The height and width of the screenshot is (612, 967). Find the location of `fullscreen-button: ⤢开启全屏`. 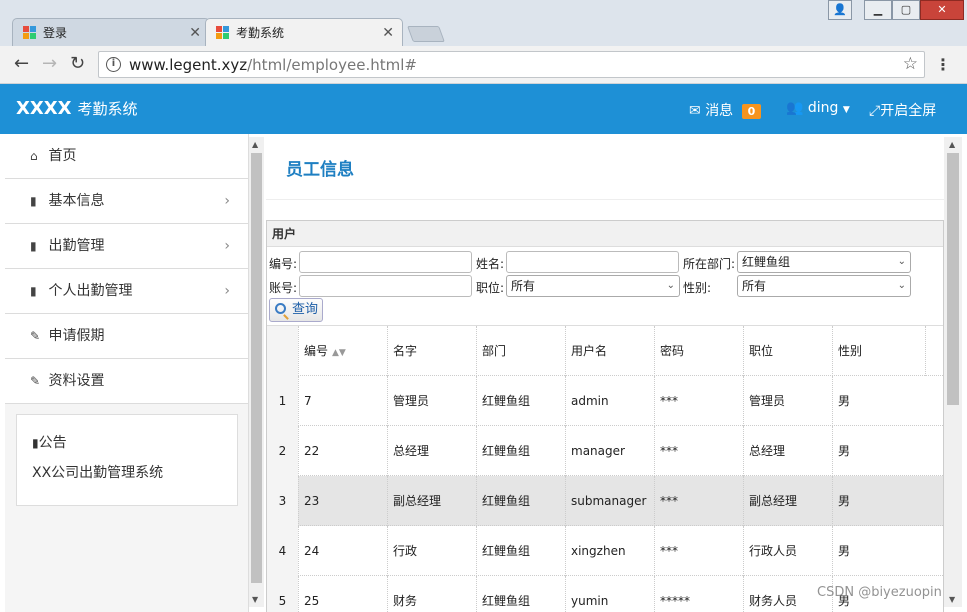

fullscreen-button: ⤢开启全屏 is located at coordinates (902, 110).